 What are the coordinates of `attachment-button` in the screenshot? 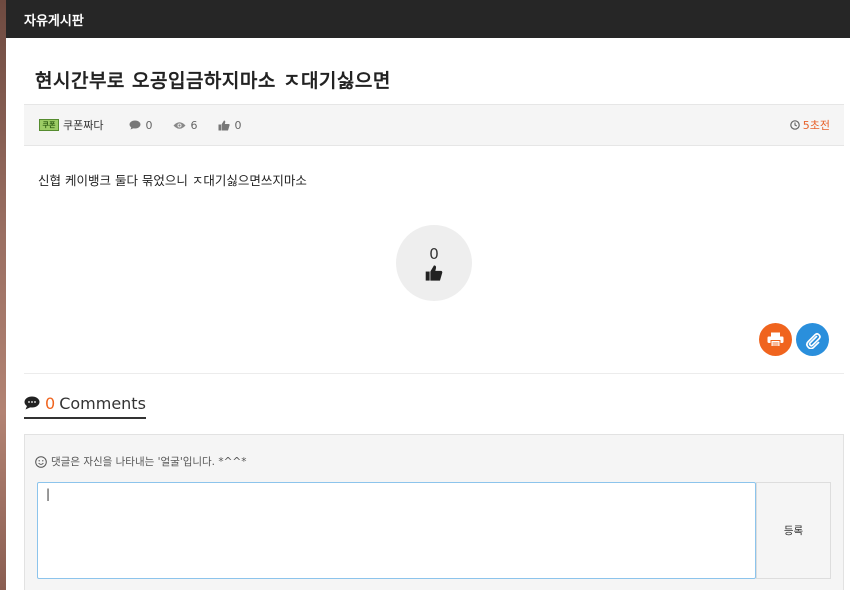 It's located at (812, 339).